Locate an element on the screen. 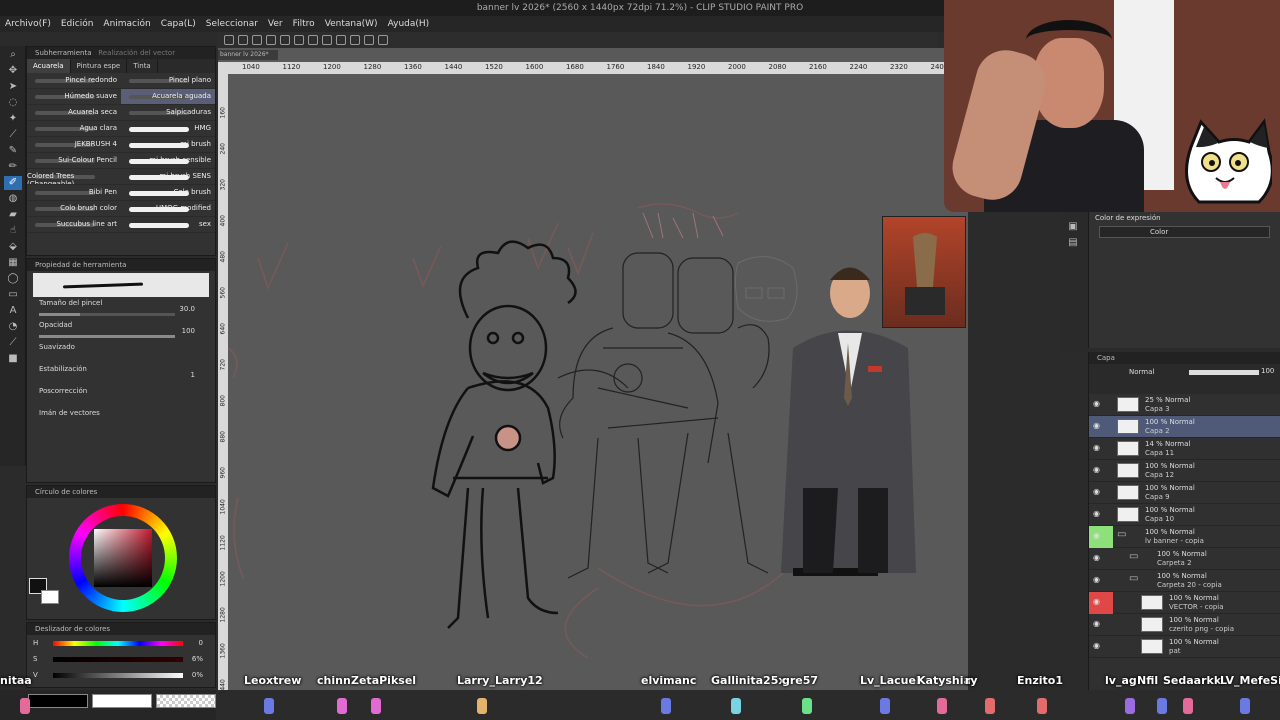  opacity-value: 100 is located at coordinates (188, 331).